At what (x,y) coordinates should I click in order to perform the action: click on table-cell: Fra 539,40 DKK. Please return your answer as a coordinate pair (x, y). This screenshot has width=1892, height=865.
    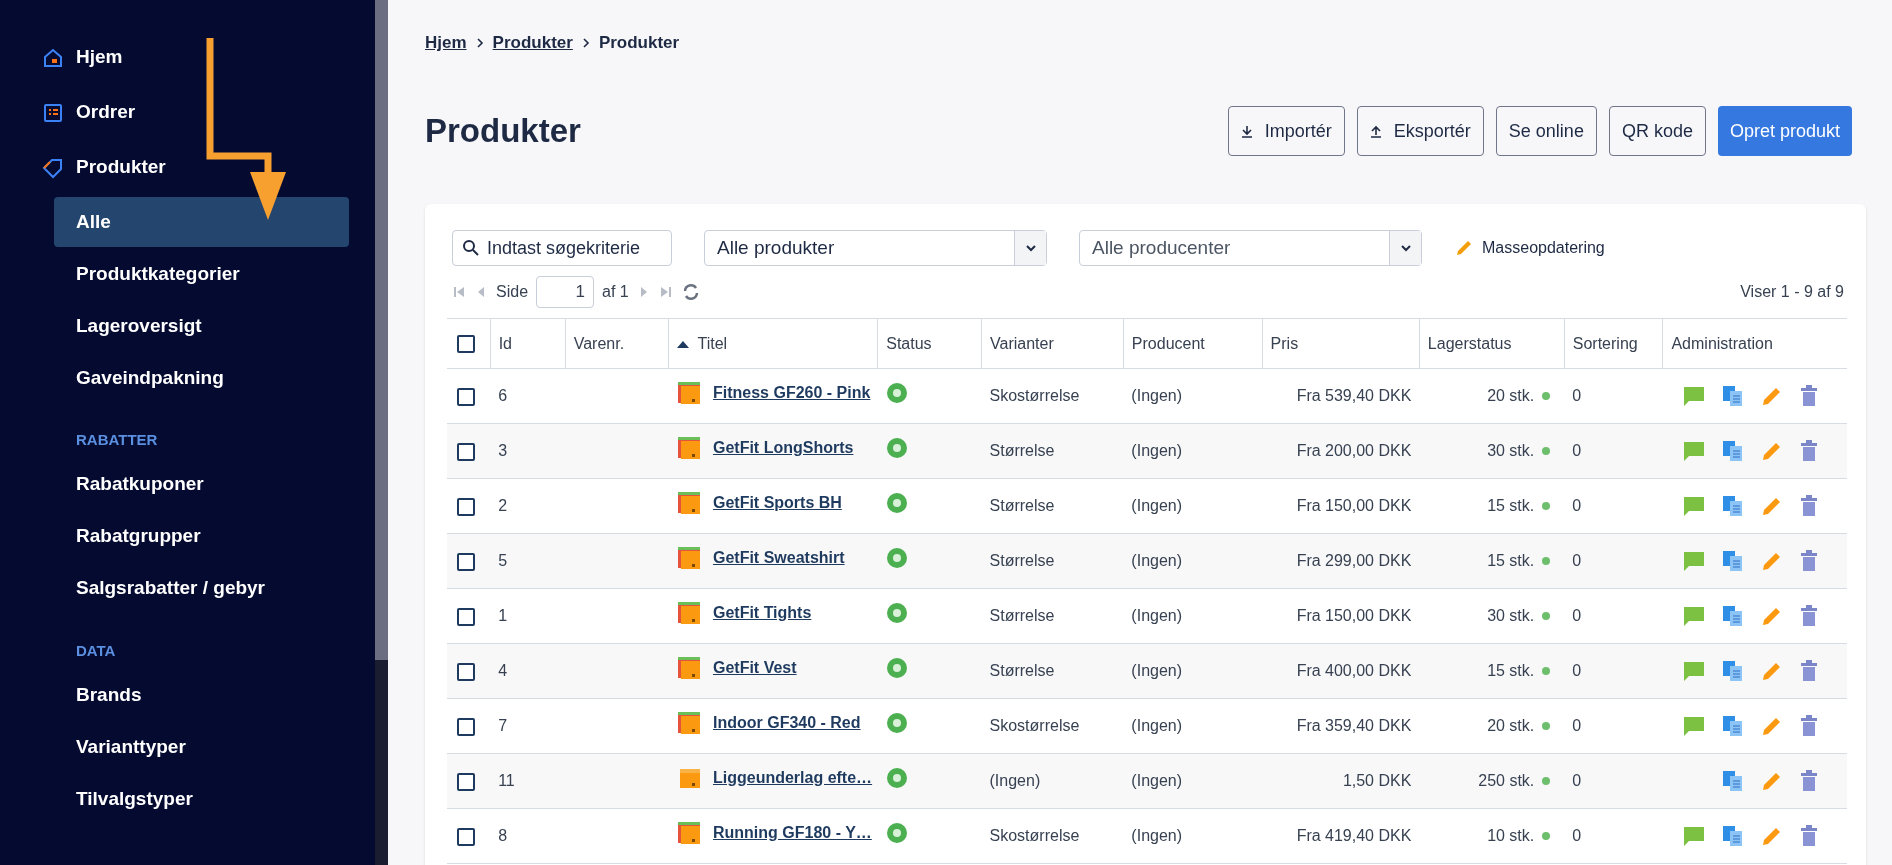
    Looking at the image, I should click on (1354, 395).